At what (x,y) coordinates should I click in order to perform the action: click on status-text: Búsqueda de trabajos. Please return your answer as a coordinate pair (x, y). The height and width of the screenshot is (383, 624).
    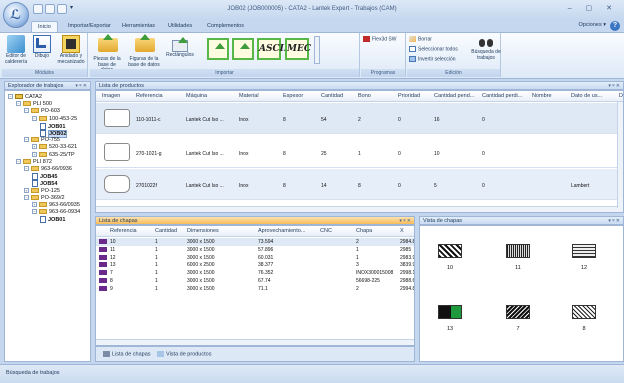
    Looking at the image, I should click on (33, 373).